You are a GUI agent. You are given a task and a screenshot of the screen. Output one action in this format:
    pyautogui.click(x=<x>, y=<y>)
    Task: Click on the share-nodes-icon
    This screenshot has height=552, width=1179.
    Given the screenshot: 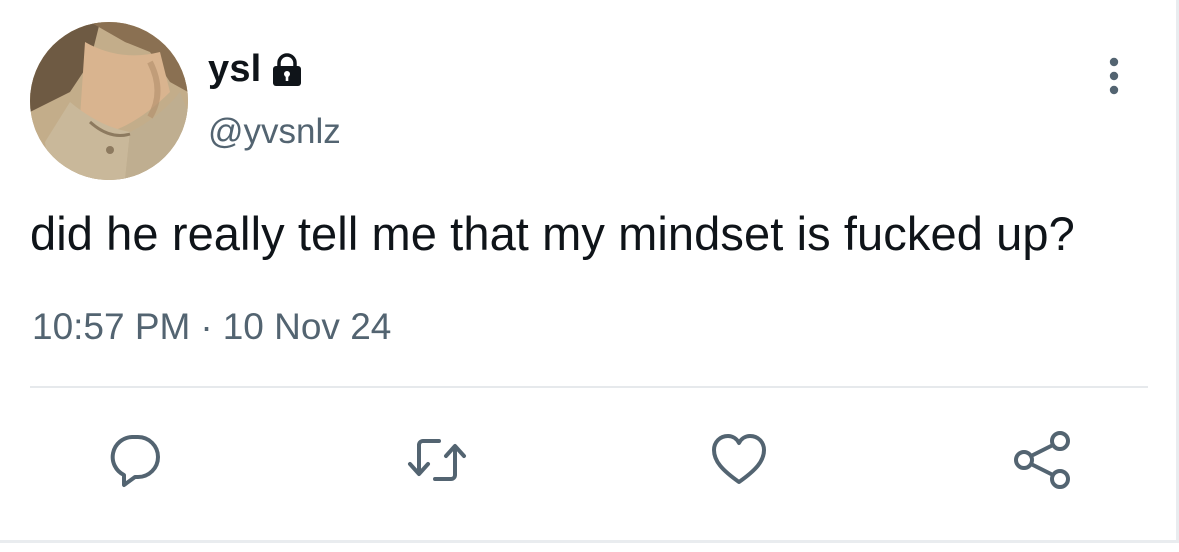 What is the action you would take?
    pyautogui.click(x=1042, y=460)
    